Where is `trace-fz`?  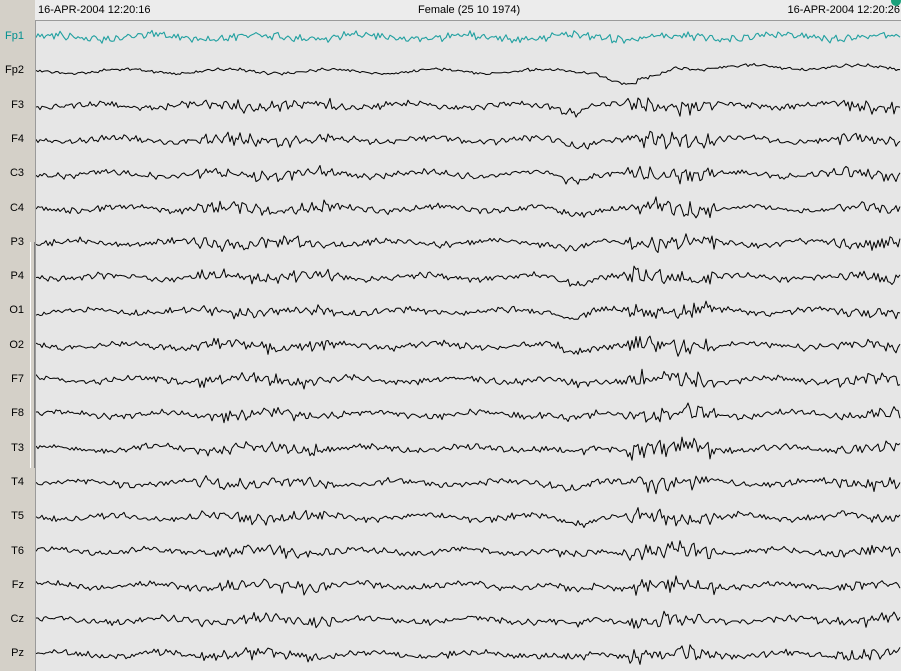
trace-fz is located at coordinates (468, 585).